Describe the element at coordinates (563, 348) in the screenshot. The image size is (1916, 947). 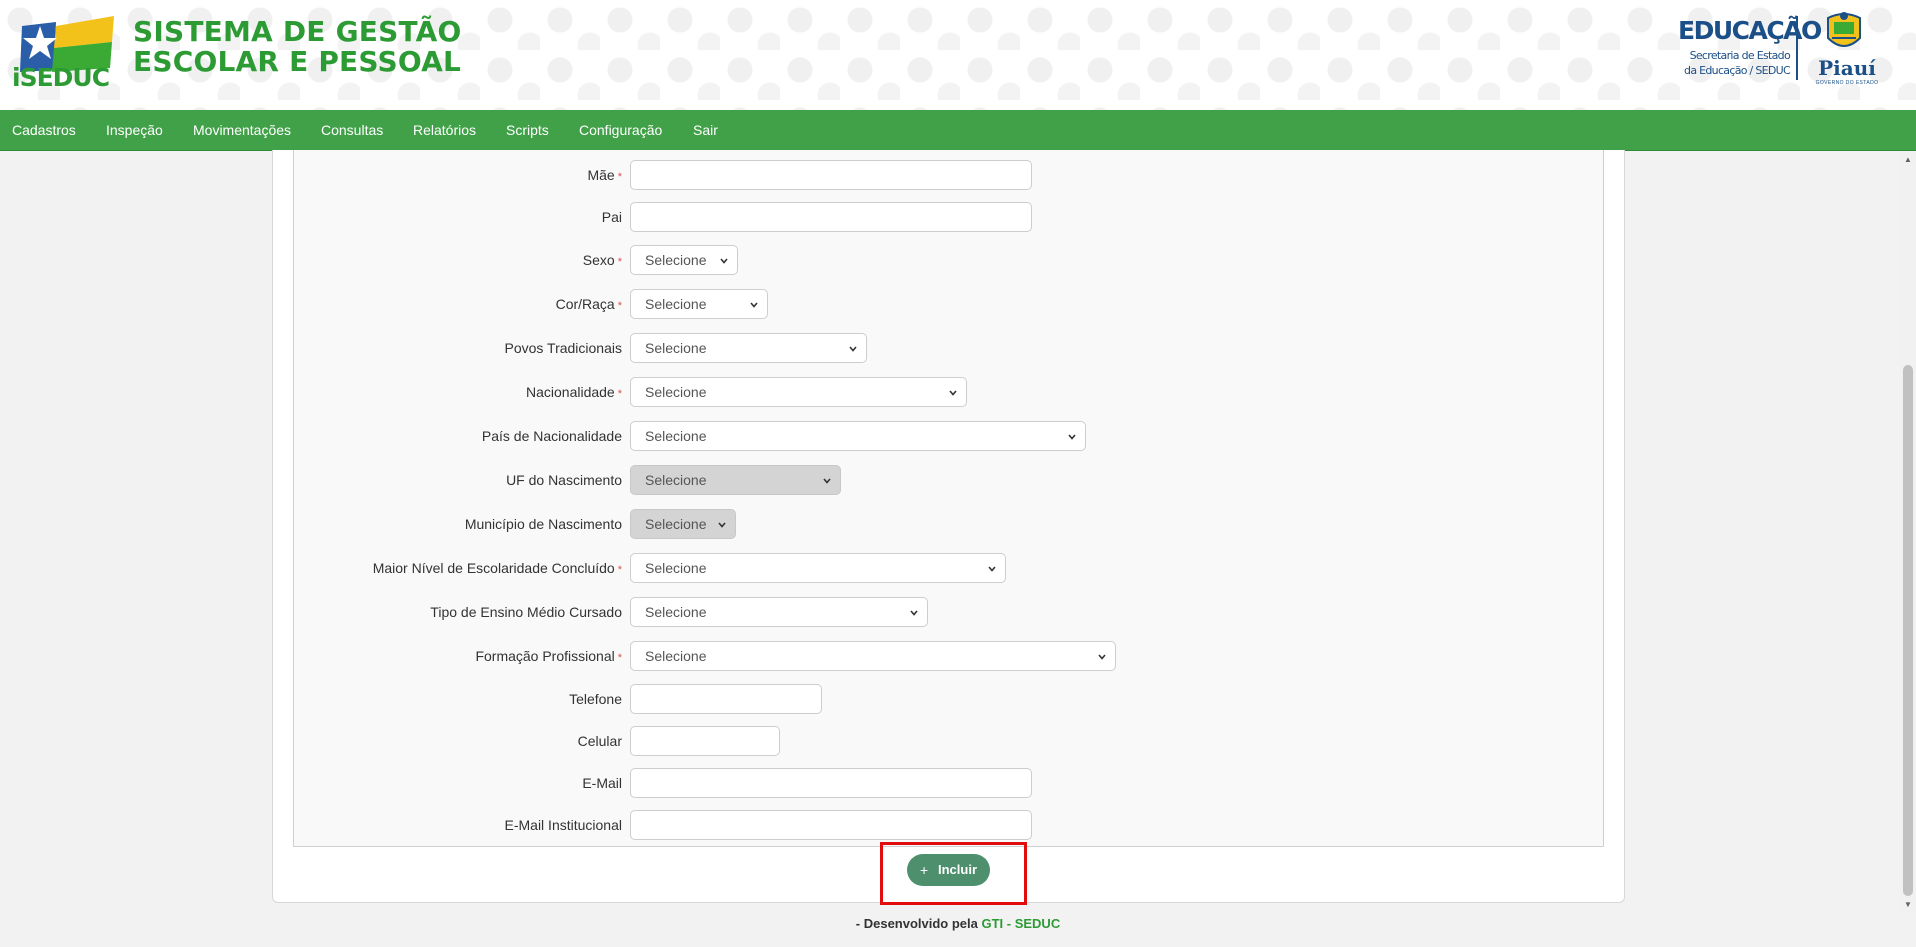
I see `label-povos-tradicionais: Povos Tradicionais` at that location.